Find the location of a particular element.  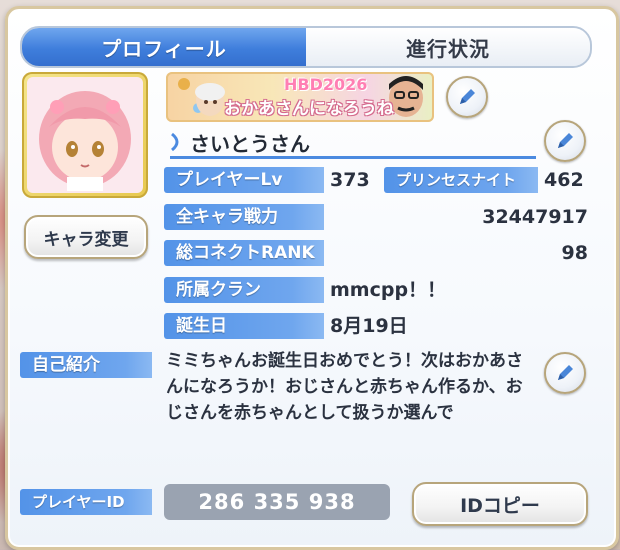

character-portrait-image is located at coordinates (85, 135).